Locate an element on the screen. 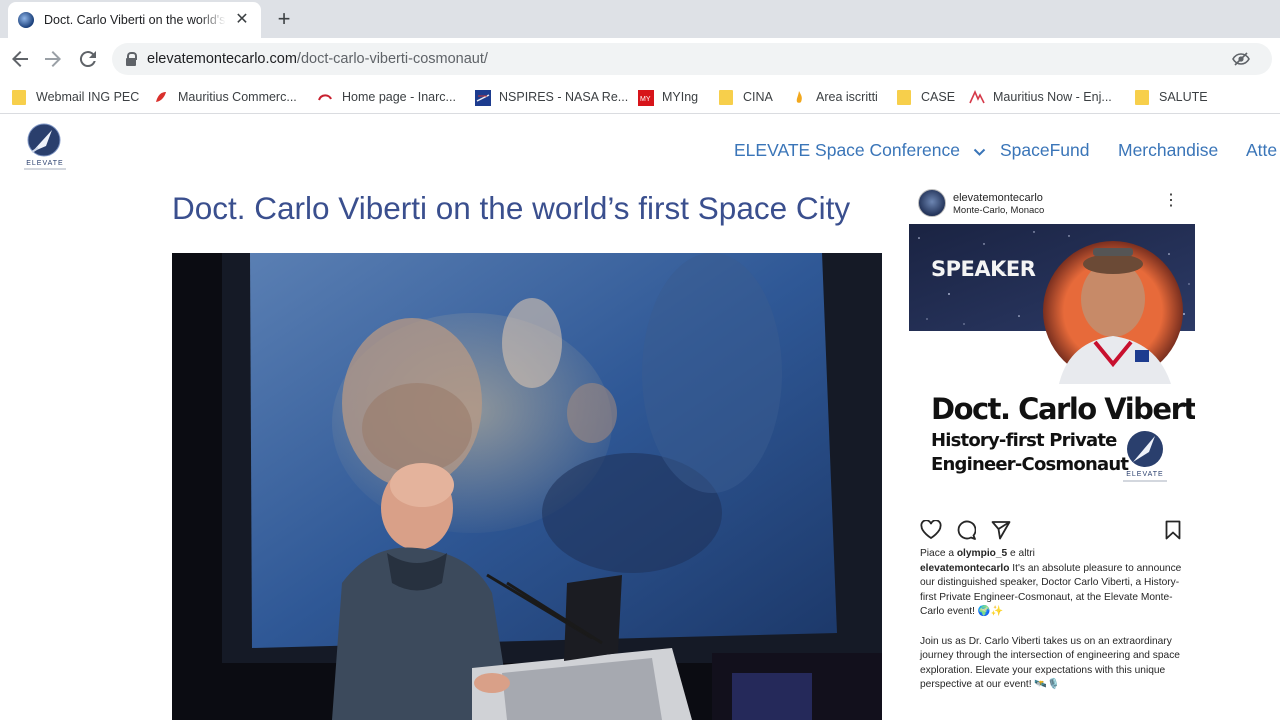 This screenshot has height=720, width=1280. bookmark-case: CASE is located at coordinates (926, 97).